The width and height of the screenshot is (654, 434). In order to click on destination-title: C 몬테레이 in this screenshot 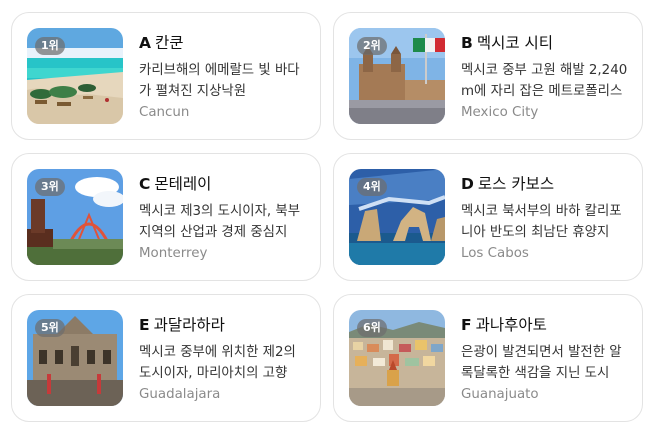, I will do `click(175, 184)`.